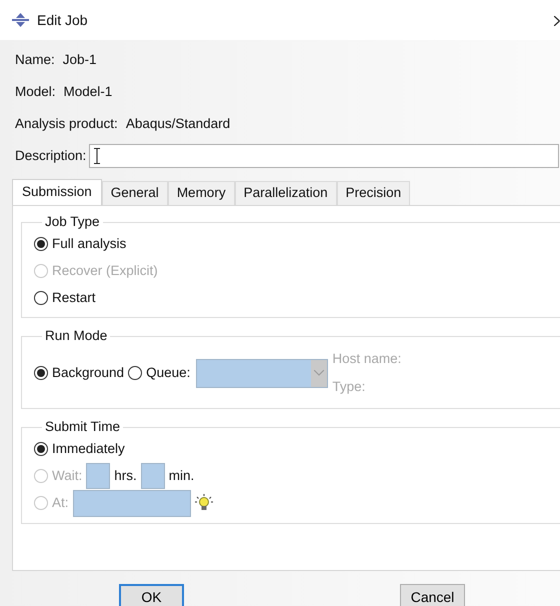  What do you see at coordinates (324, 156) in the screenshot?
I see `description-field` at bounding box center [324, 156].